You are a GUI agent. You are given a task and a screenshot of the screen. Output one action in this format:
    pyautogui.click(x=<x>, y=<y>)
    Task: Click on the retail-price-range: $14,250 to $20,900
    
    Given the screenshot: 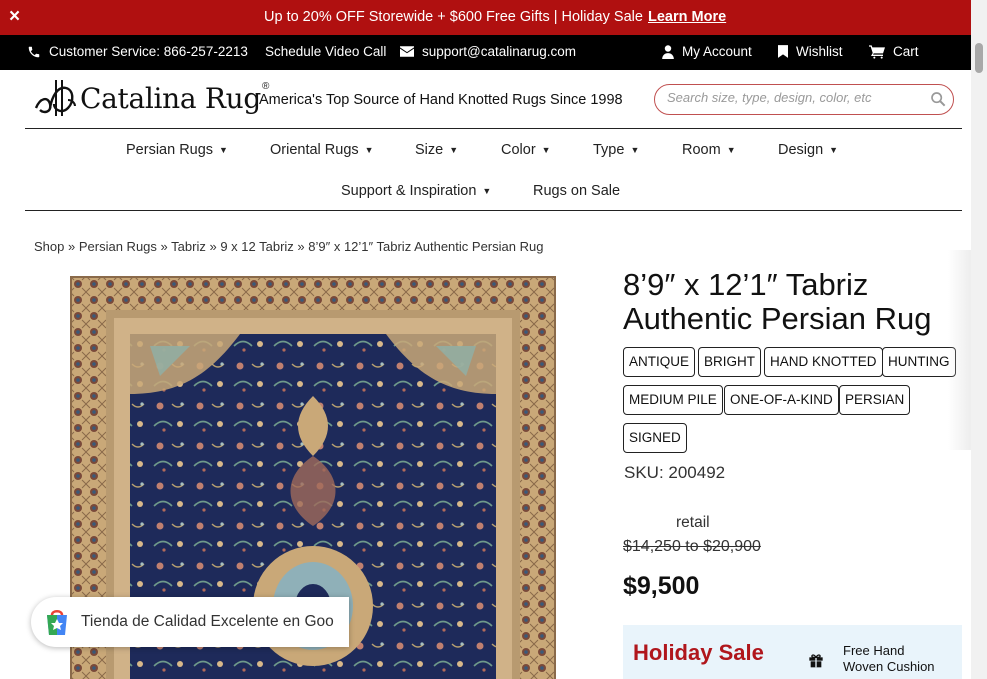 What is the action you would take?
    pyautogui.click(x=692, y=546)
    